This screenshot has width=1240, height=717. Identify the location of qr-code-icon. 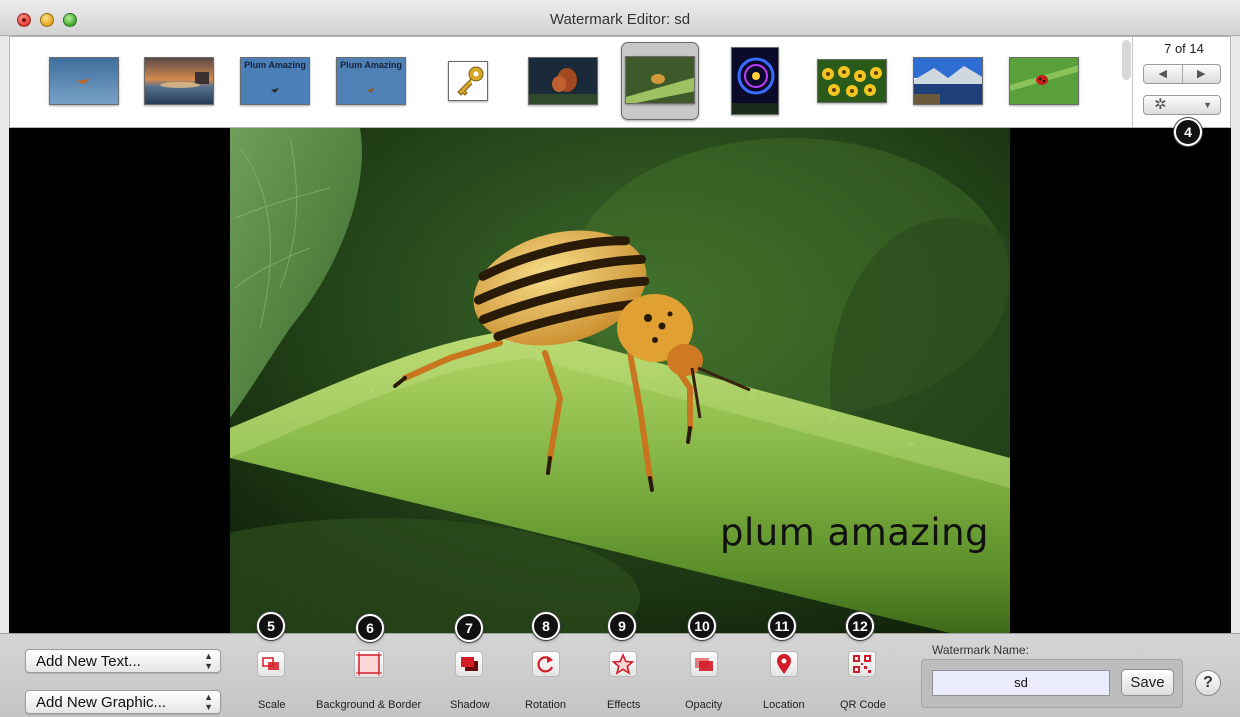
(862, 664).